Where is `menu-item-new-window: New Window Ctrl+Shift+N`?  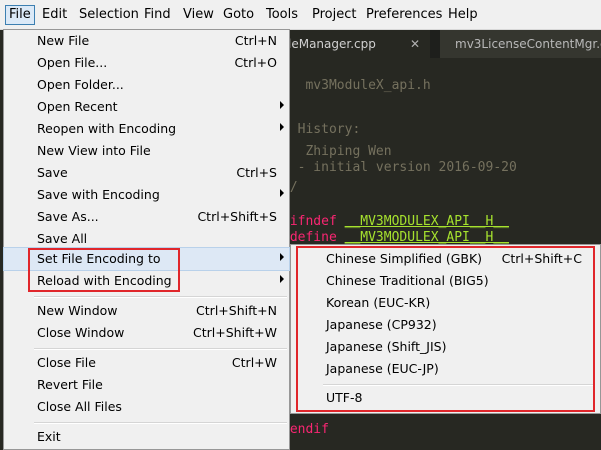 menu-item-new-window: New Window Ctrl+Shift+N is located at coordinates (146, 311).